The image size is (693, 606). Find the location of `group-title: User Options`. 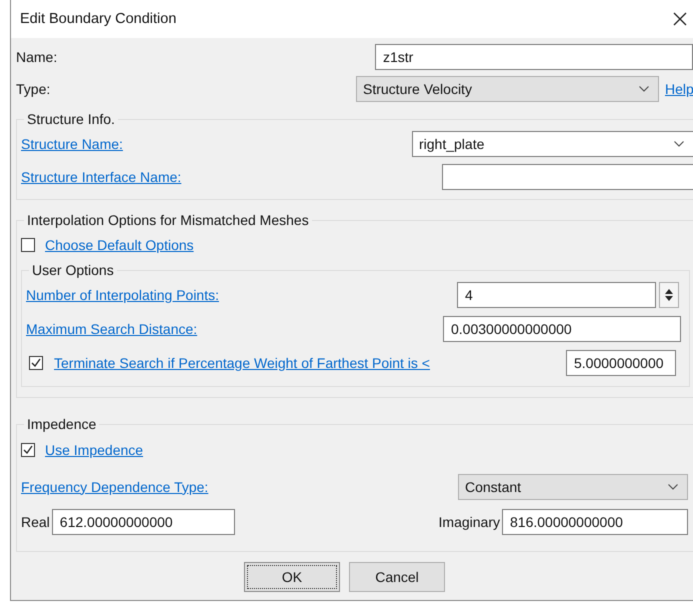

group-title: User Options is located at coordinates (73, 270).